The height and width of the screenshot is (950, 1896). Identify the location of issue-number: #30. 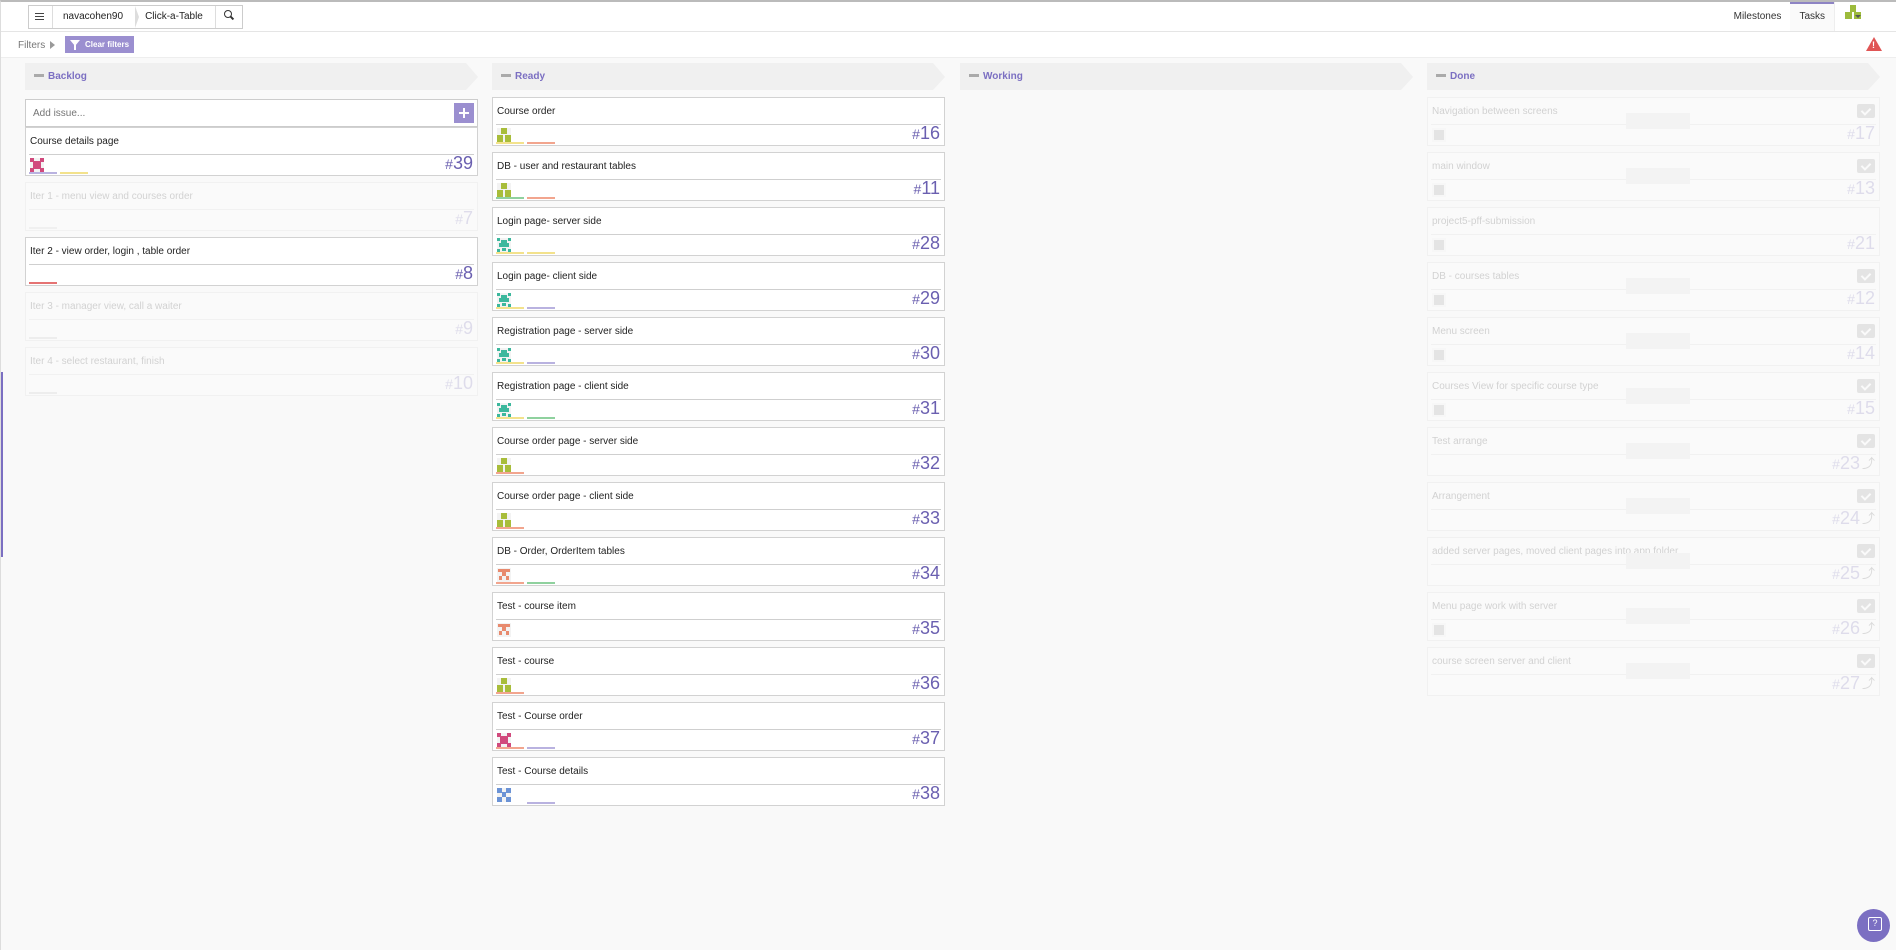
(926, 353).